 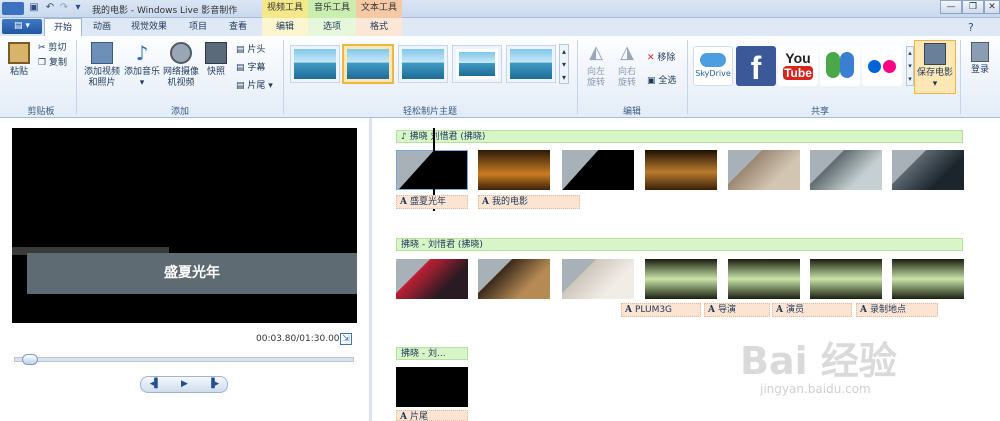 I want to click on caption-clip: A 片尾, so click(x=432, y=415).